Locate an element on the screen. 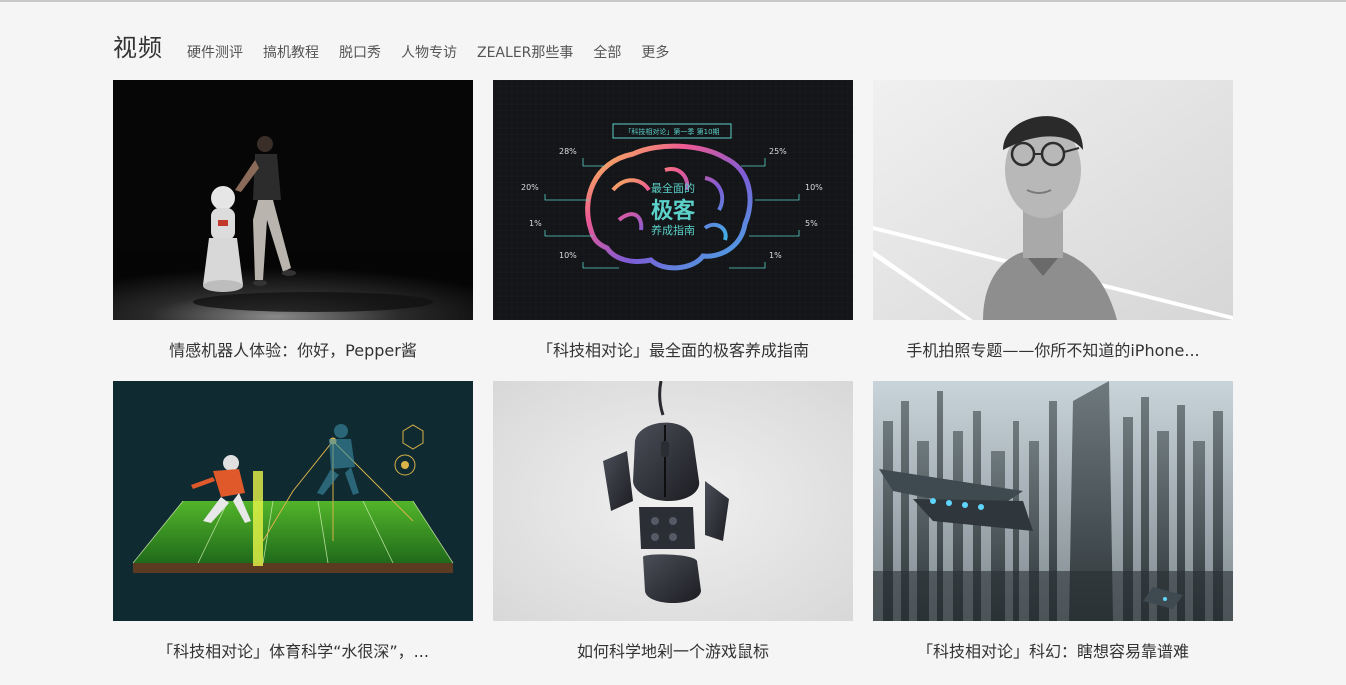 This screenshot has width=1346, height=685. video-card: 情感机器人体验：你好，Pepper酱 is located at coordinates (293, 232).